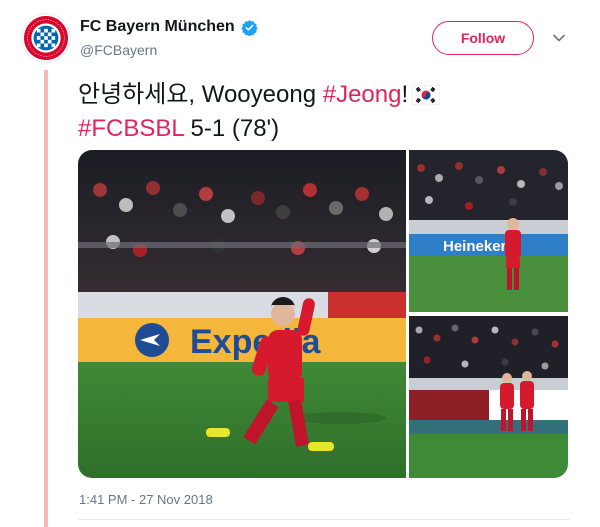 This screenshot has height=527, width=600. I want to click on tweet-score-text: 5-1 (78'), so click(231, 128).